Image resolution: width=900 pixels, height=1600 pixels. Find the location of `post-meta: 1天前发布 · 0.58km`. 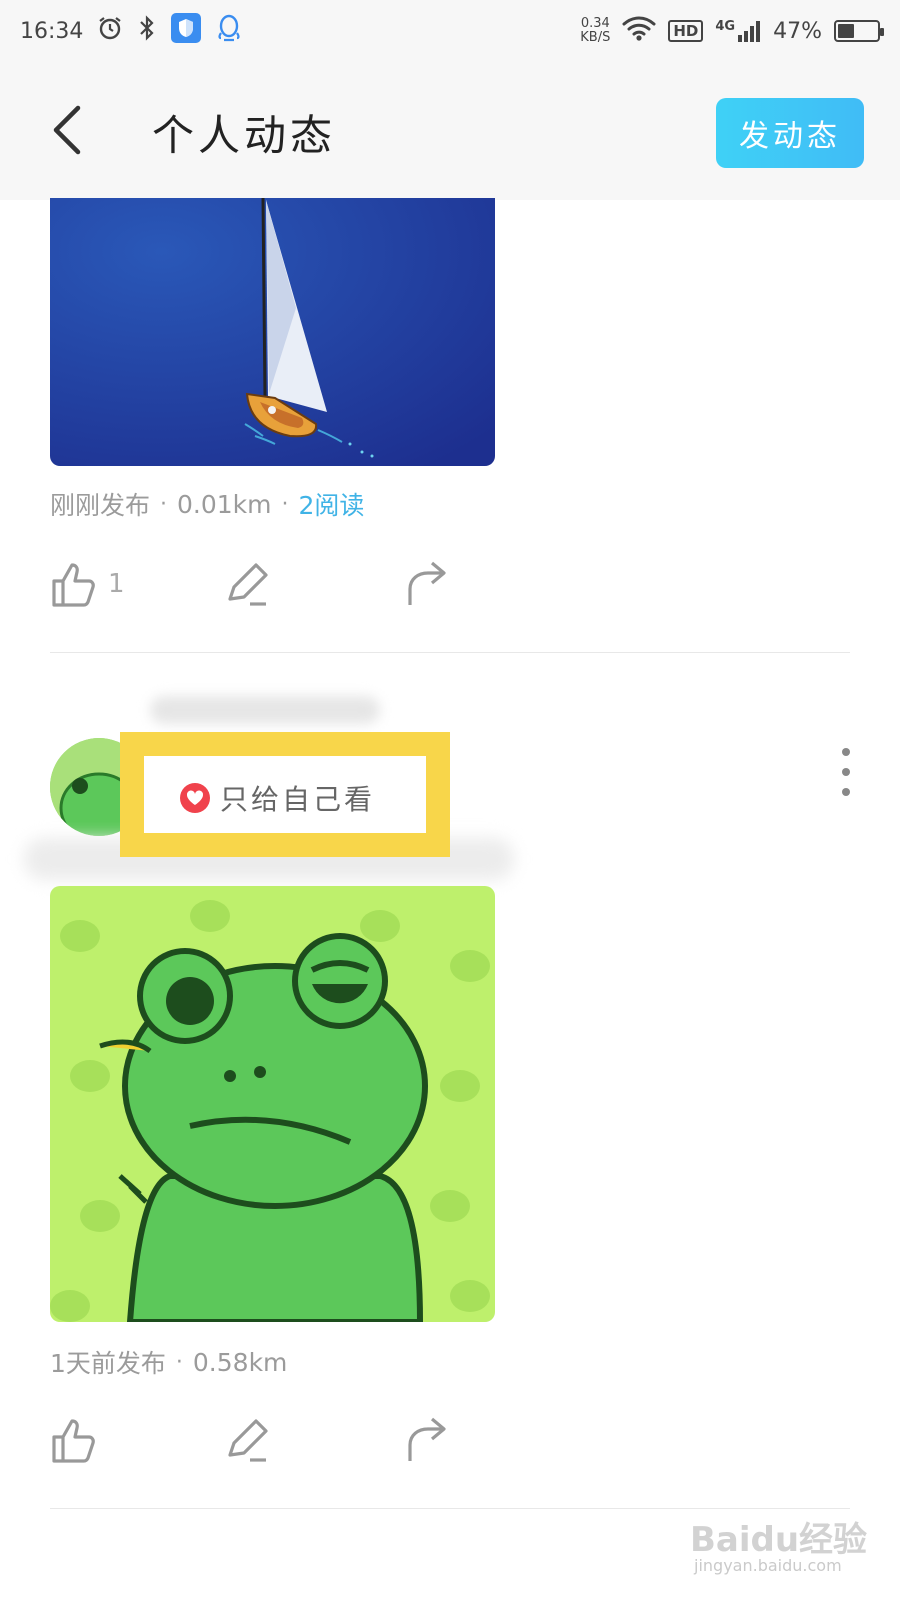

post-meta: 1天前发布 · 0.58km is located at coordinates (168, 1362).